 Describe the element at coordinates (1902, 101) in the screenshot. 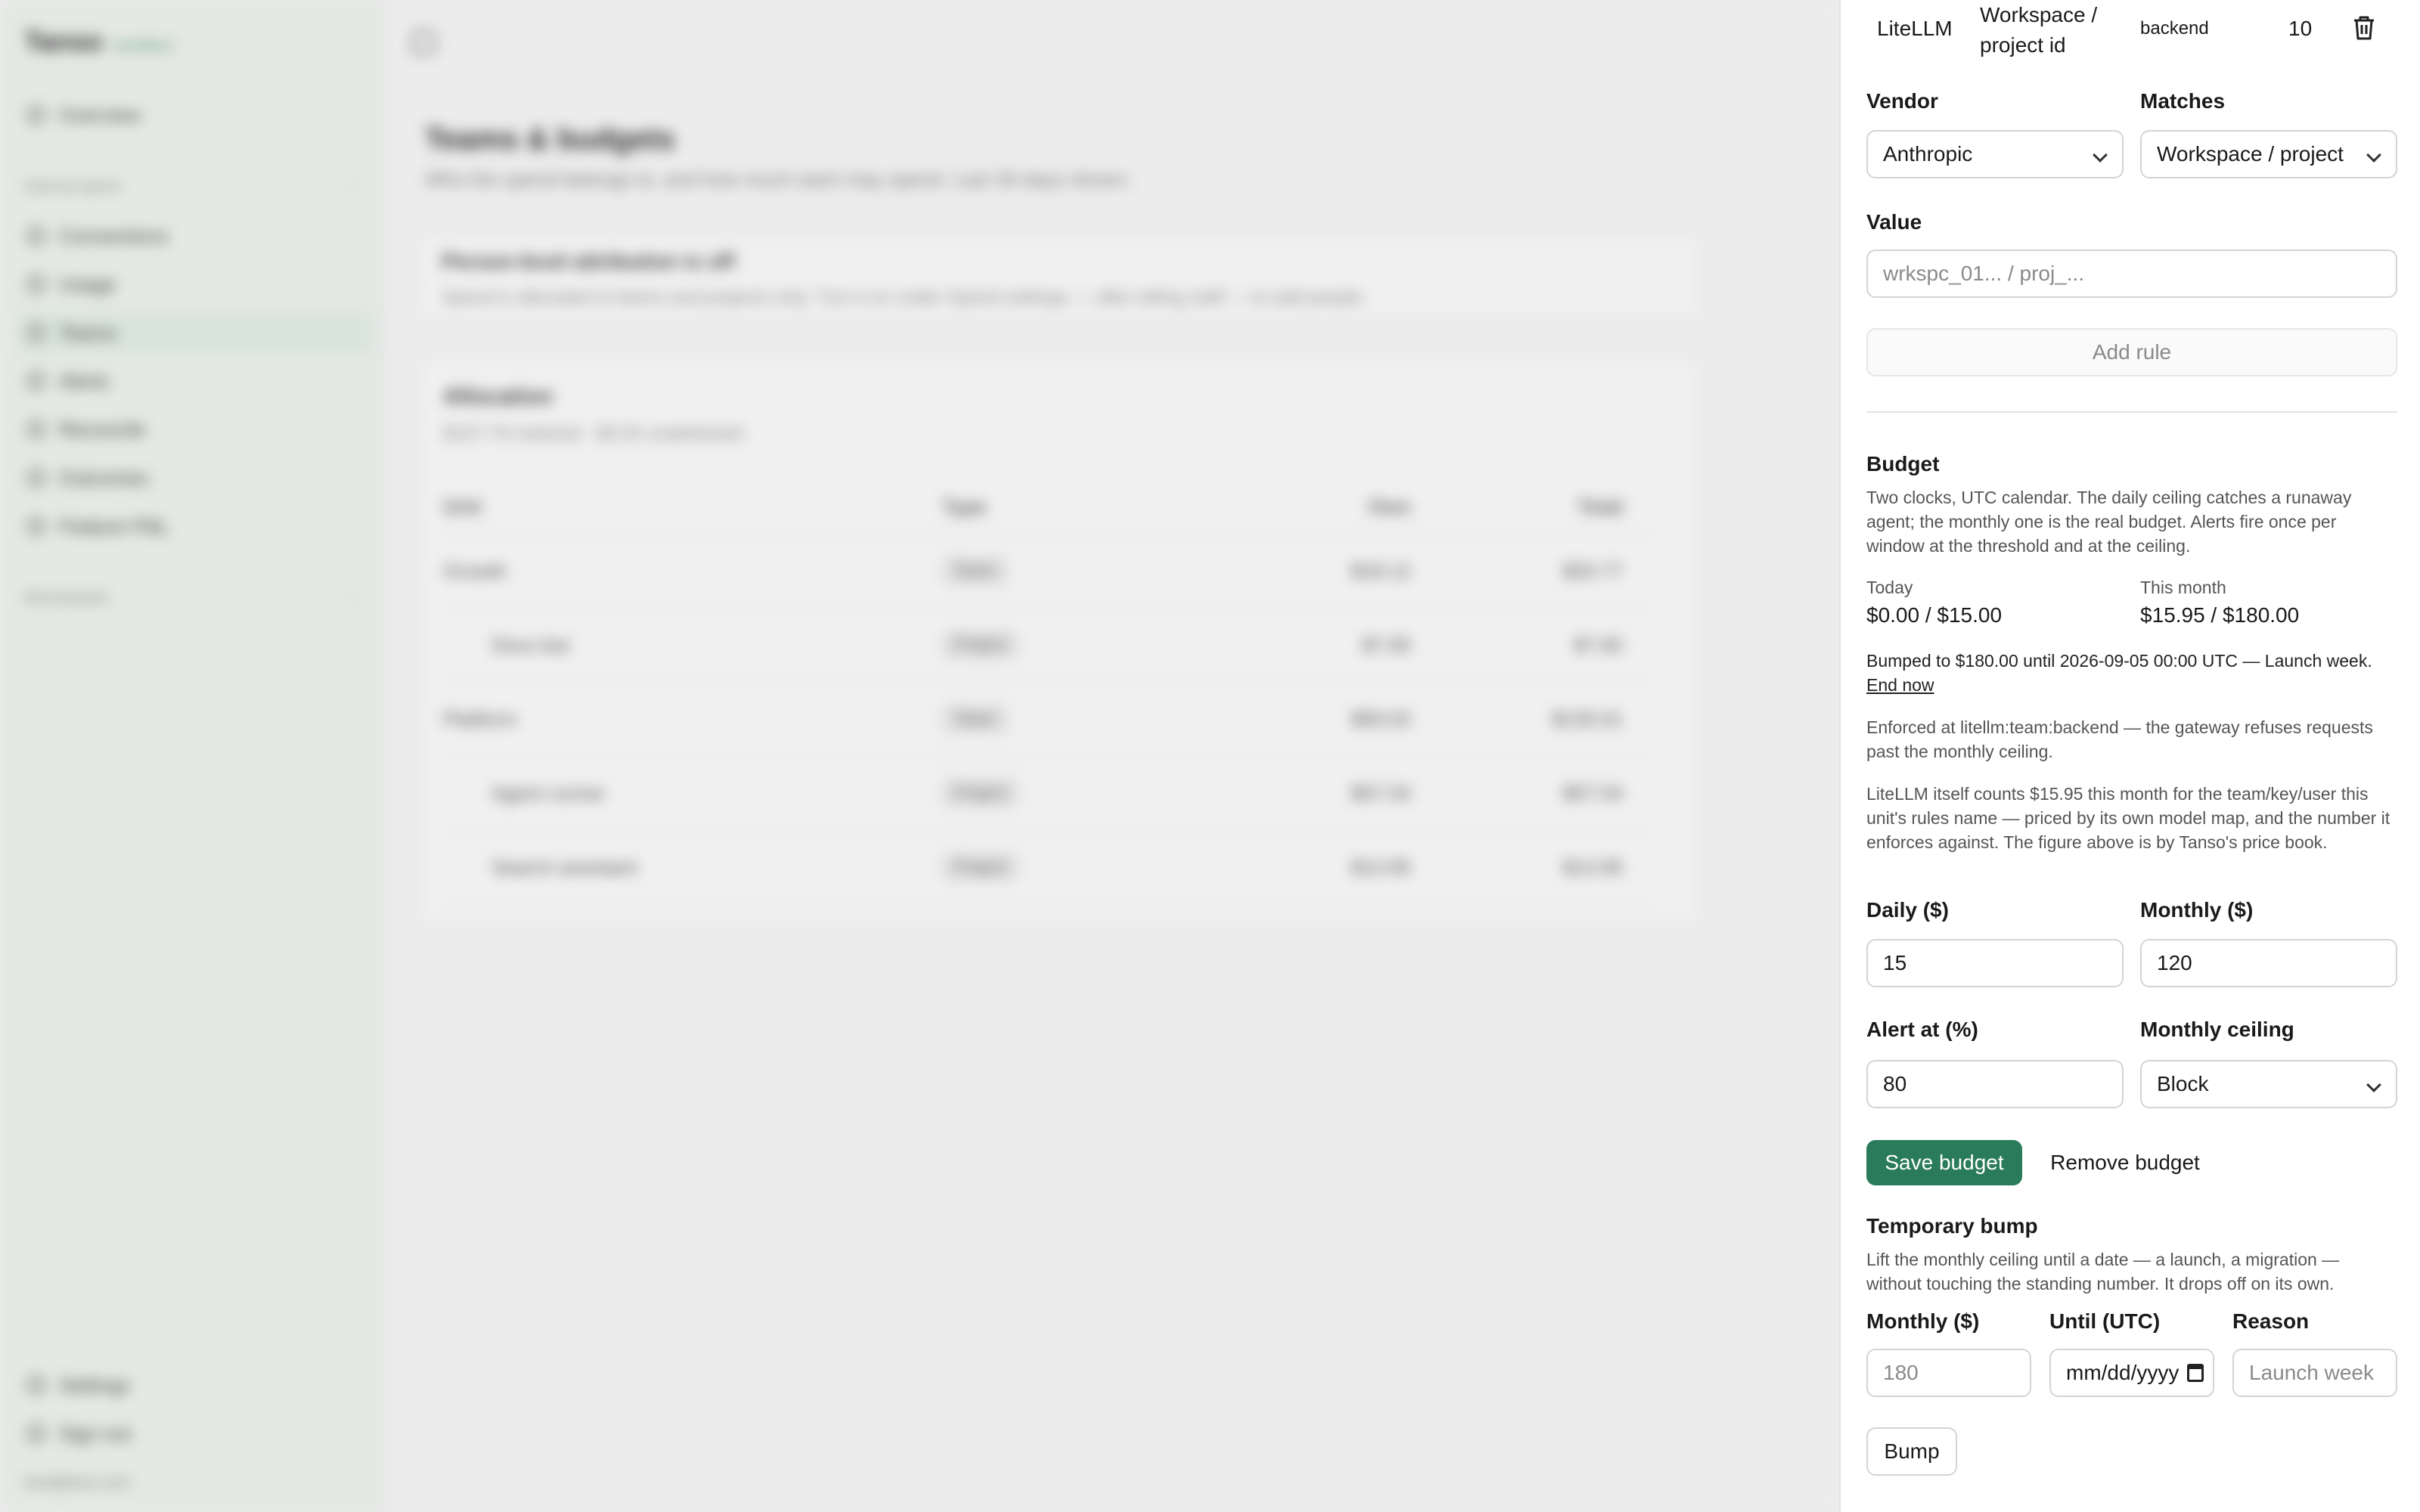

I see `vendor-label: Vendor` at that location.